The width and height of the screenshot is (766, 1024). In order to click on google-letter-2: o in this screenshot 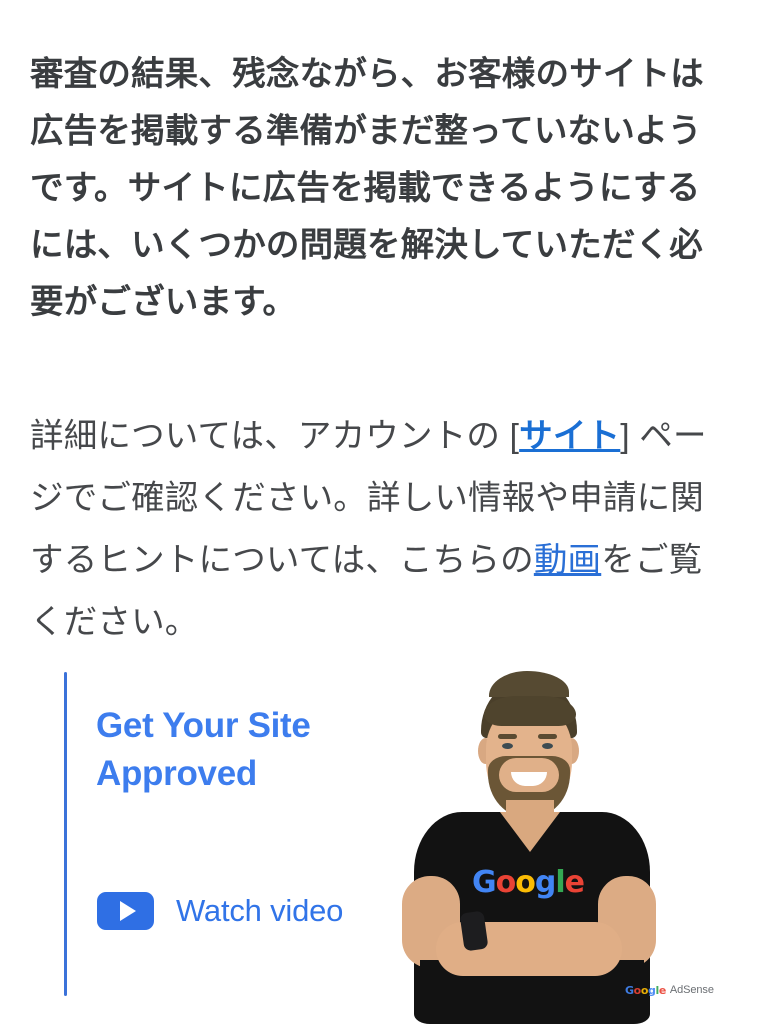, I will do `click(637, 990)`.